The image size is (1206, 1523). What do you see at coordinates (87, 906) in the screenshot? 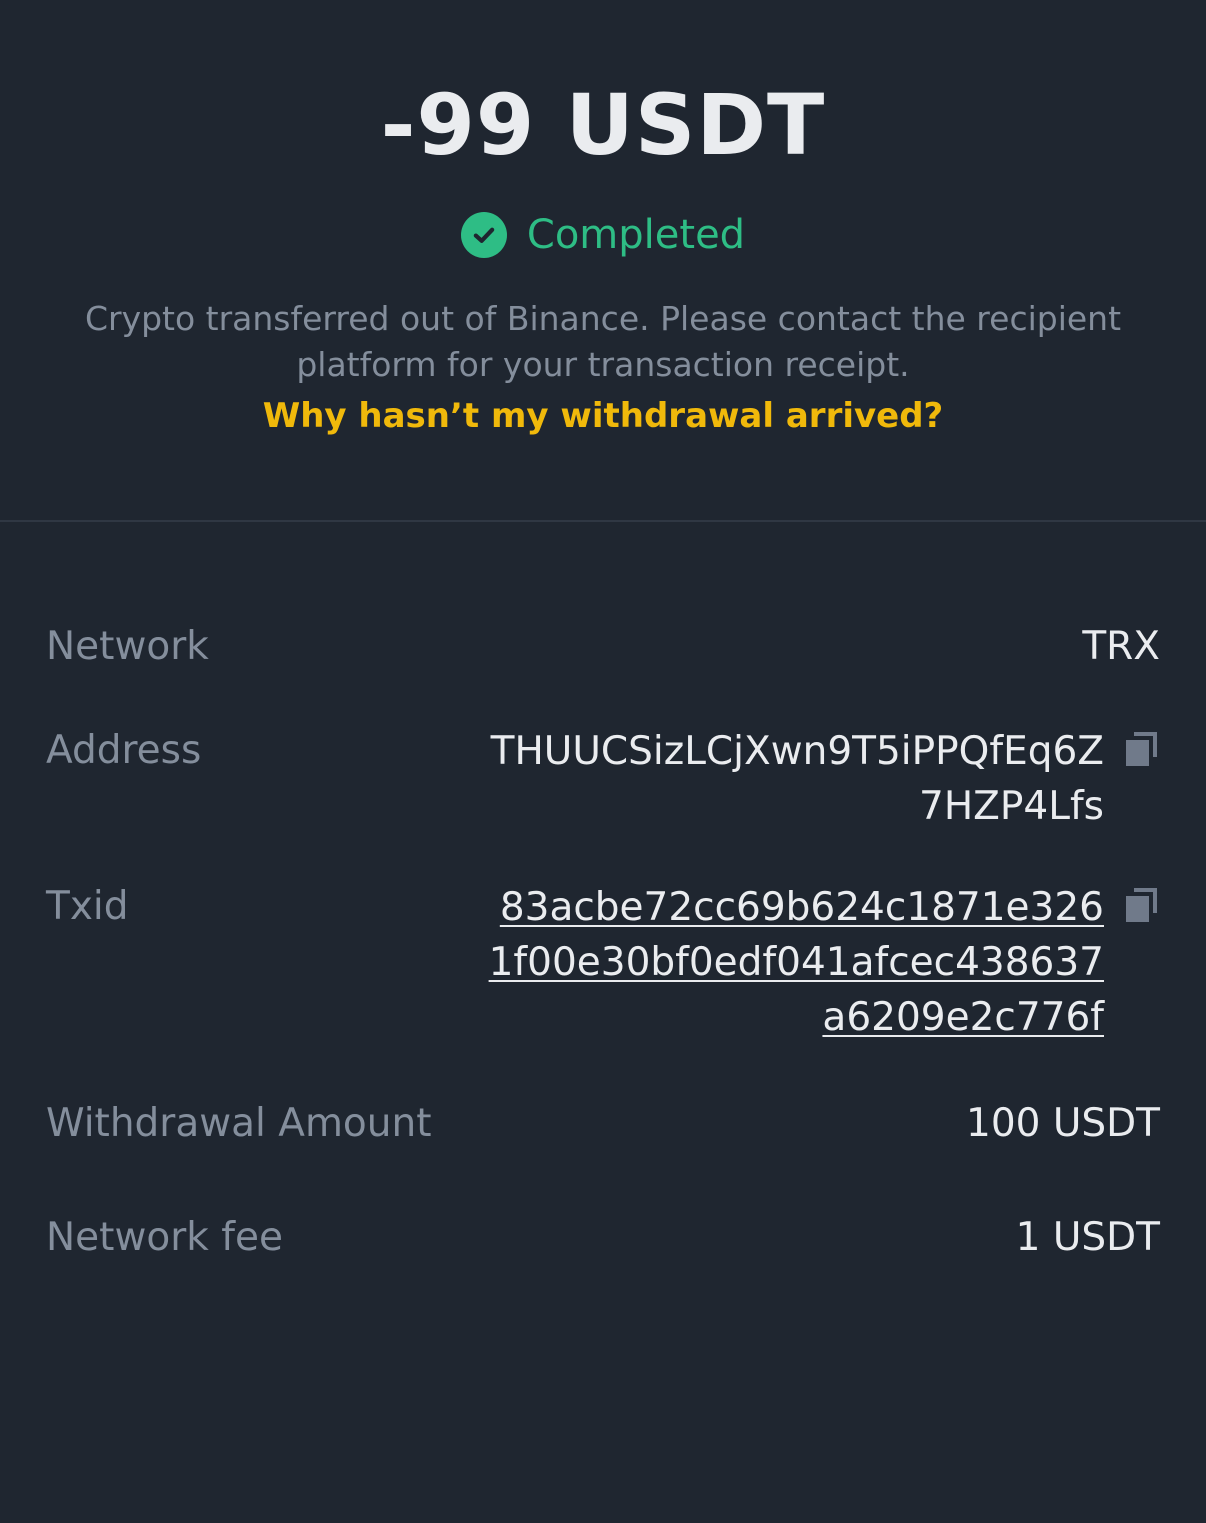
I see `txid-label: Txid` at bounding box center [87, 906].